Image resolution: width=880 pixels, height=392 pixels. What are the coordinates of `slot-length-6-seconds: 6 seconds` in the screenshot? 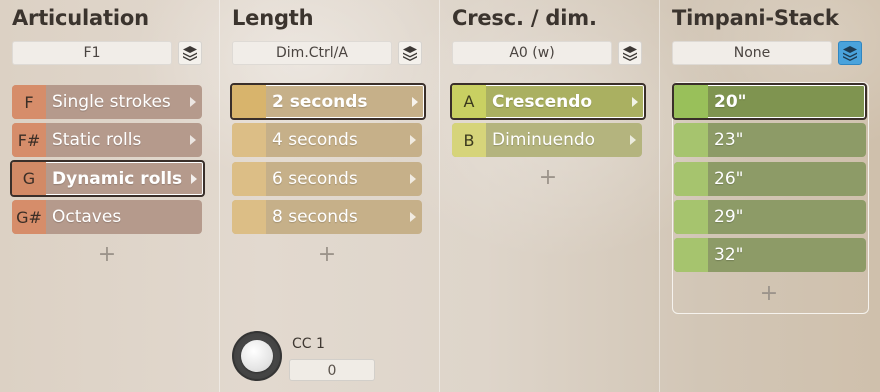 It's located at (327, 179).